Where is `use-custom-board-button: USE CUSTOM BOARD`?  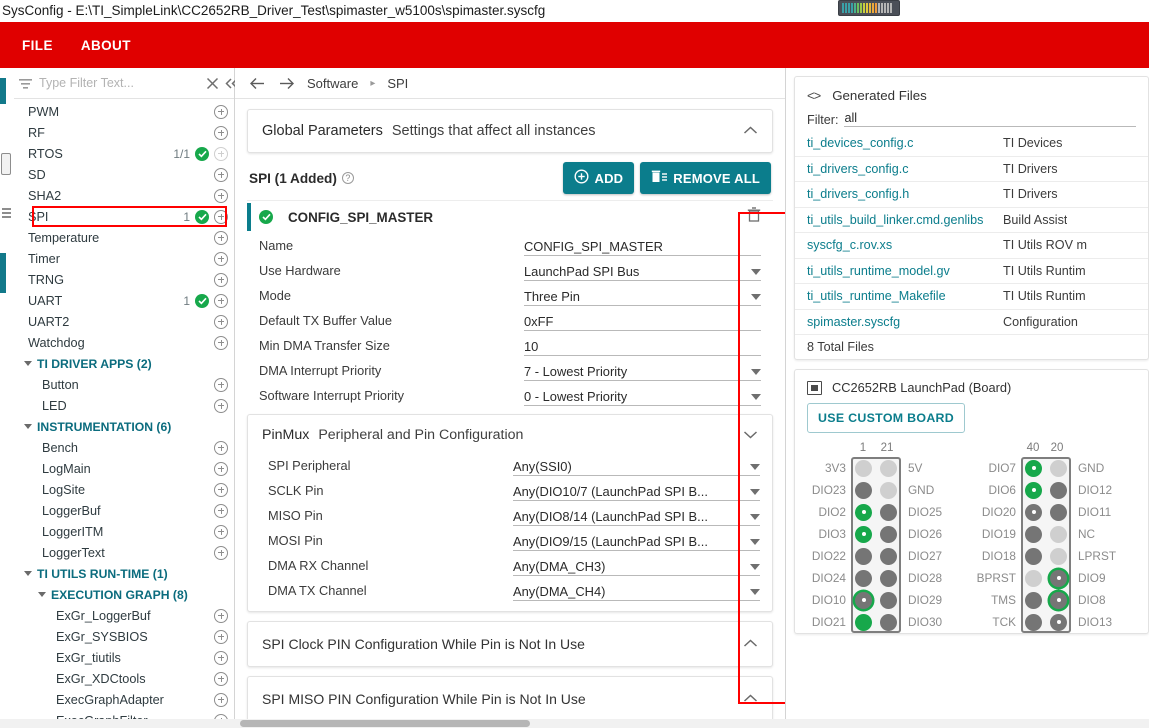 use-custom-board-button: USE CUSTOM BOARD is located at coordinates (886, 418).